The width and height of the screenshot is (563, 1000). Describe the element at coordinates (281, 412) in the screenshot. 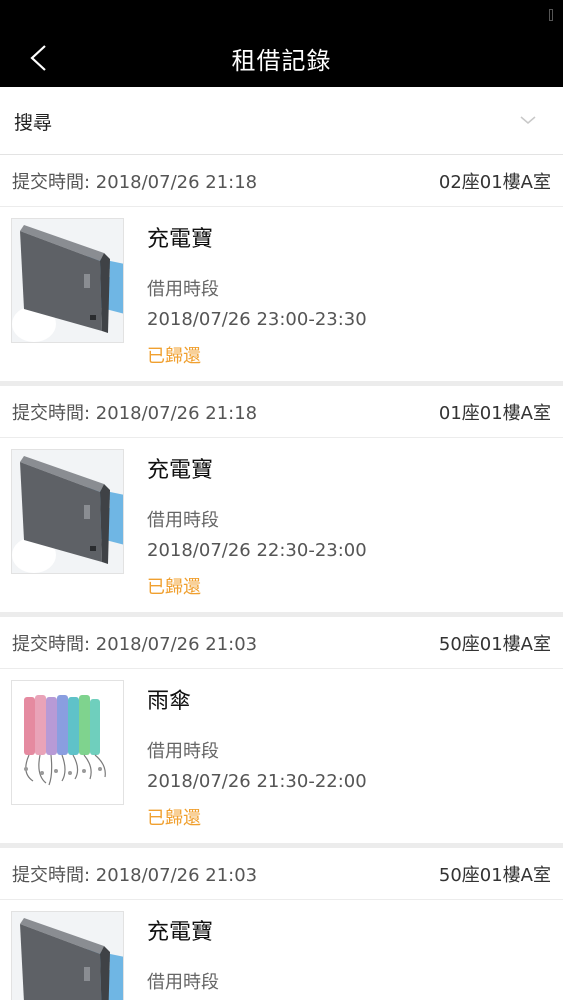

I see `record-header: 提交時間: 2018/07/26 21:18 01座01樓A室` at that location.